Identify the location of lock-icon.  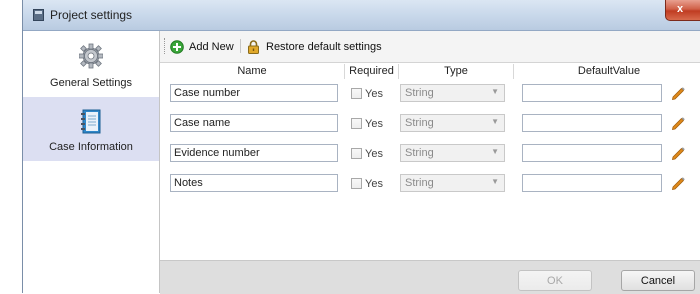
(253, 47).